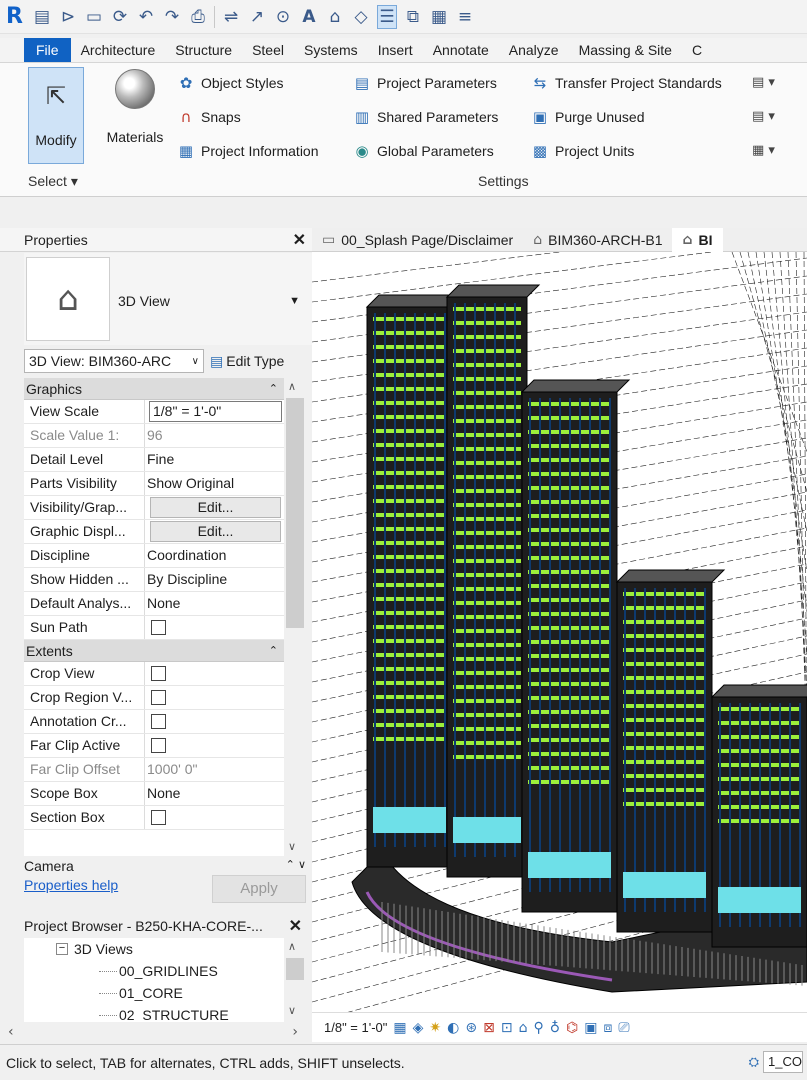 The height and width of the screenshot is (1080, 807). Describe the element at coordinates (114, 361) in the screenshot. I see `instance-selector: 3D View: BIM360-ARC ∨` at that location.